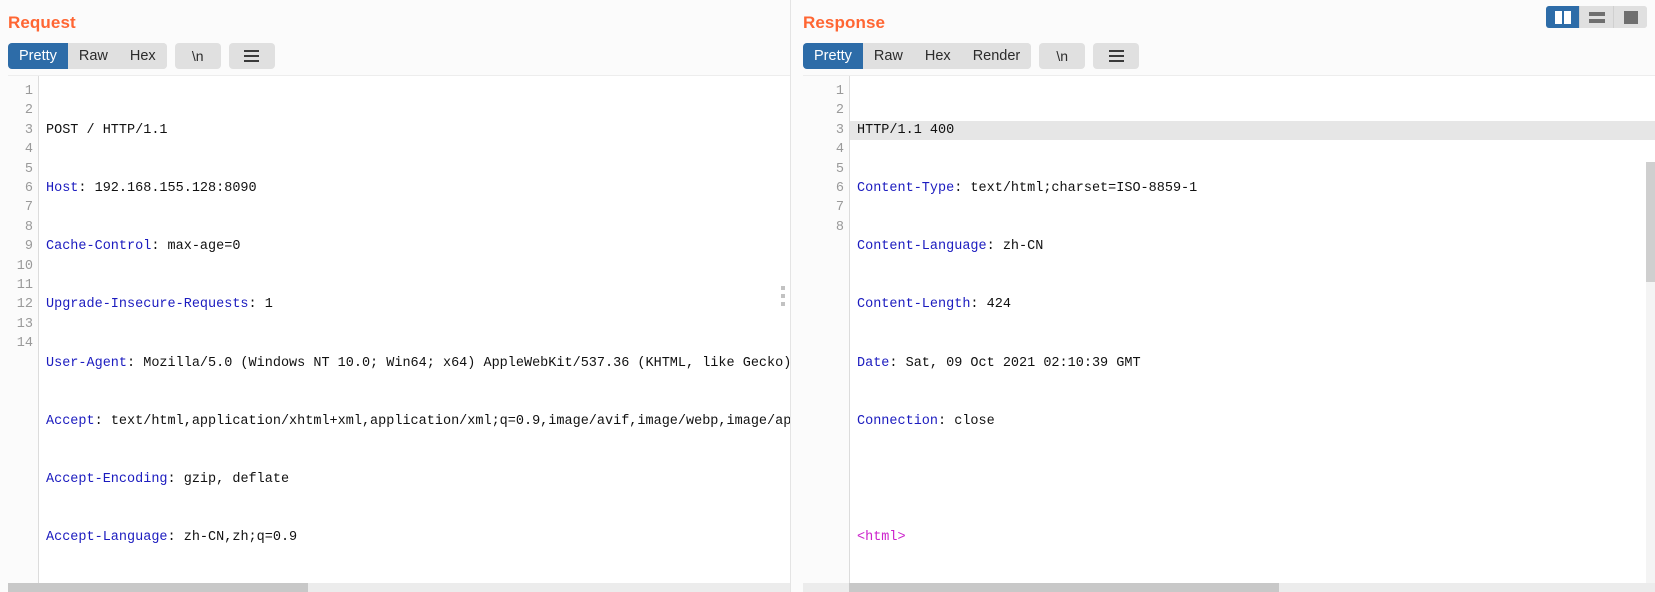 Image resolution: width=1655 pixels, height=592 pixels. What do you see at coordinates (151, 189) in the screenshot?
I see `request-header-line: Host: 192.168.155.128:8090` at bounding box center [151, 189].